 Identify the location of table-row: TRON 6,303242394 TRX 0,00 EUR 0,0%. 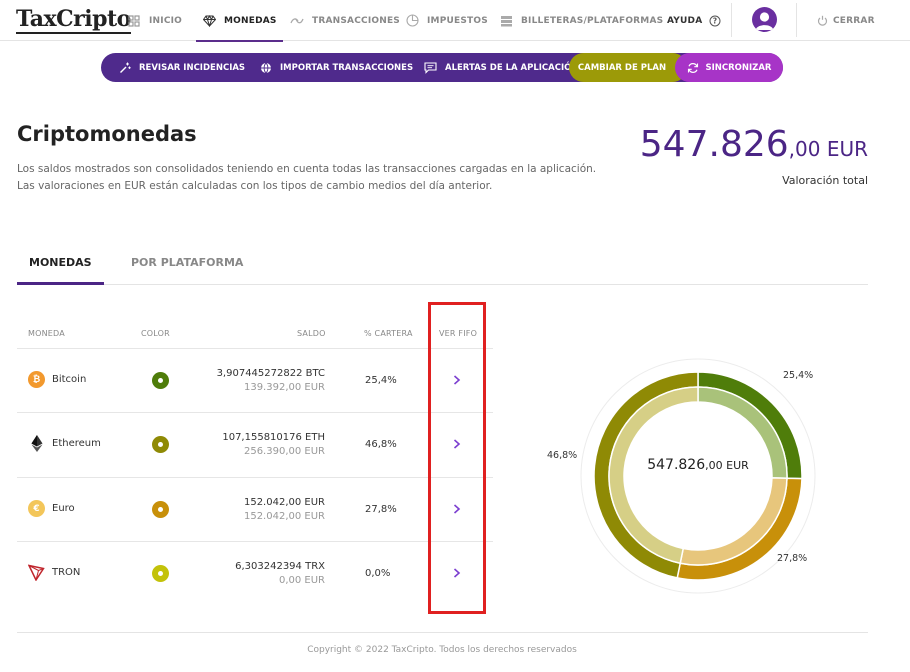
(255, 573).